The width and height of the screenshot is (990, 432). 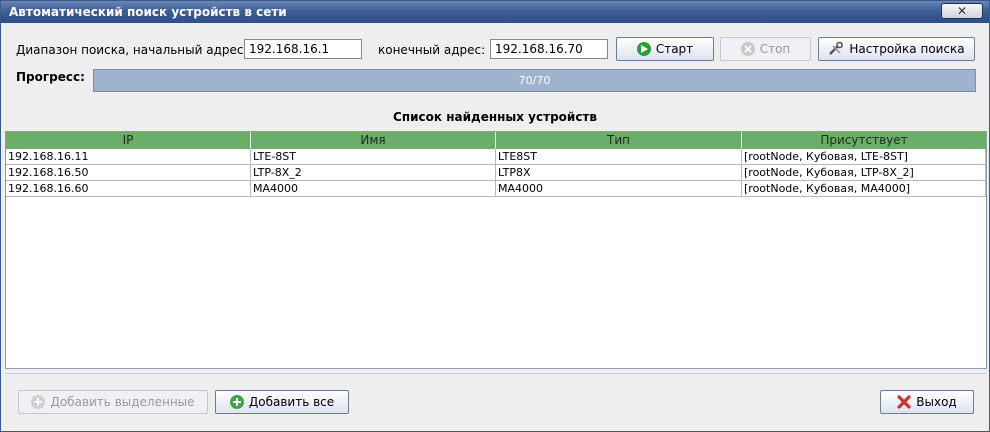 I want to click on add-all-label: Добавить все, so click(x=291, y=402).